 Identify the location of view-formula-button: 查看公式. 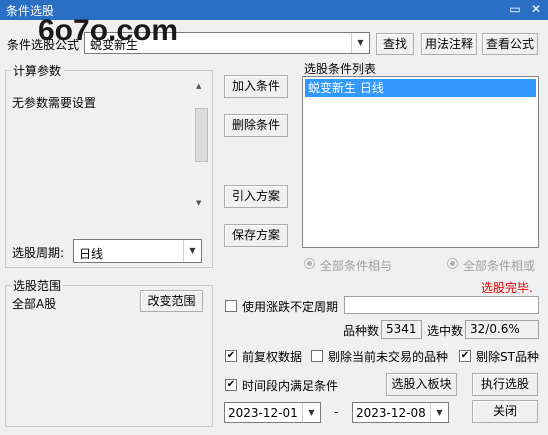
(510, 44).